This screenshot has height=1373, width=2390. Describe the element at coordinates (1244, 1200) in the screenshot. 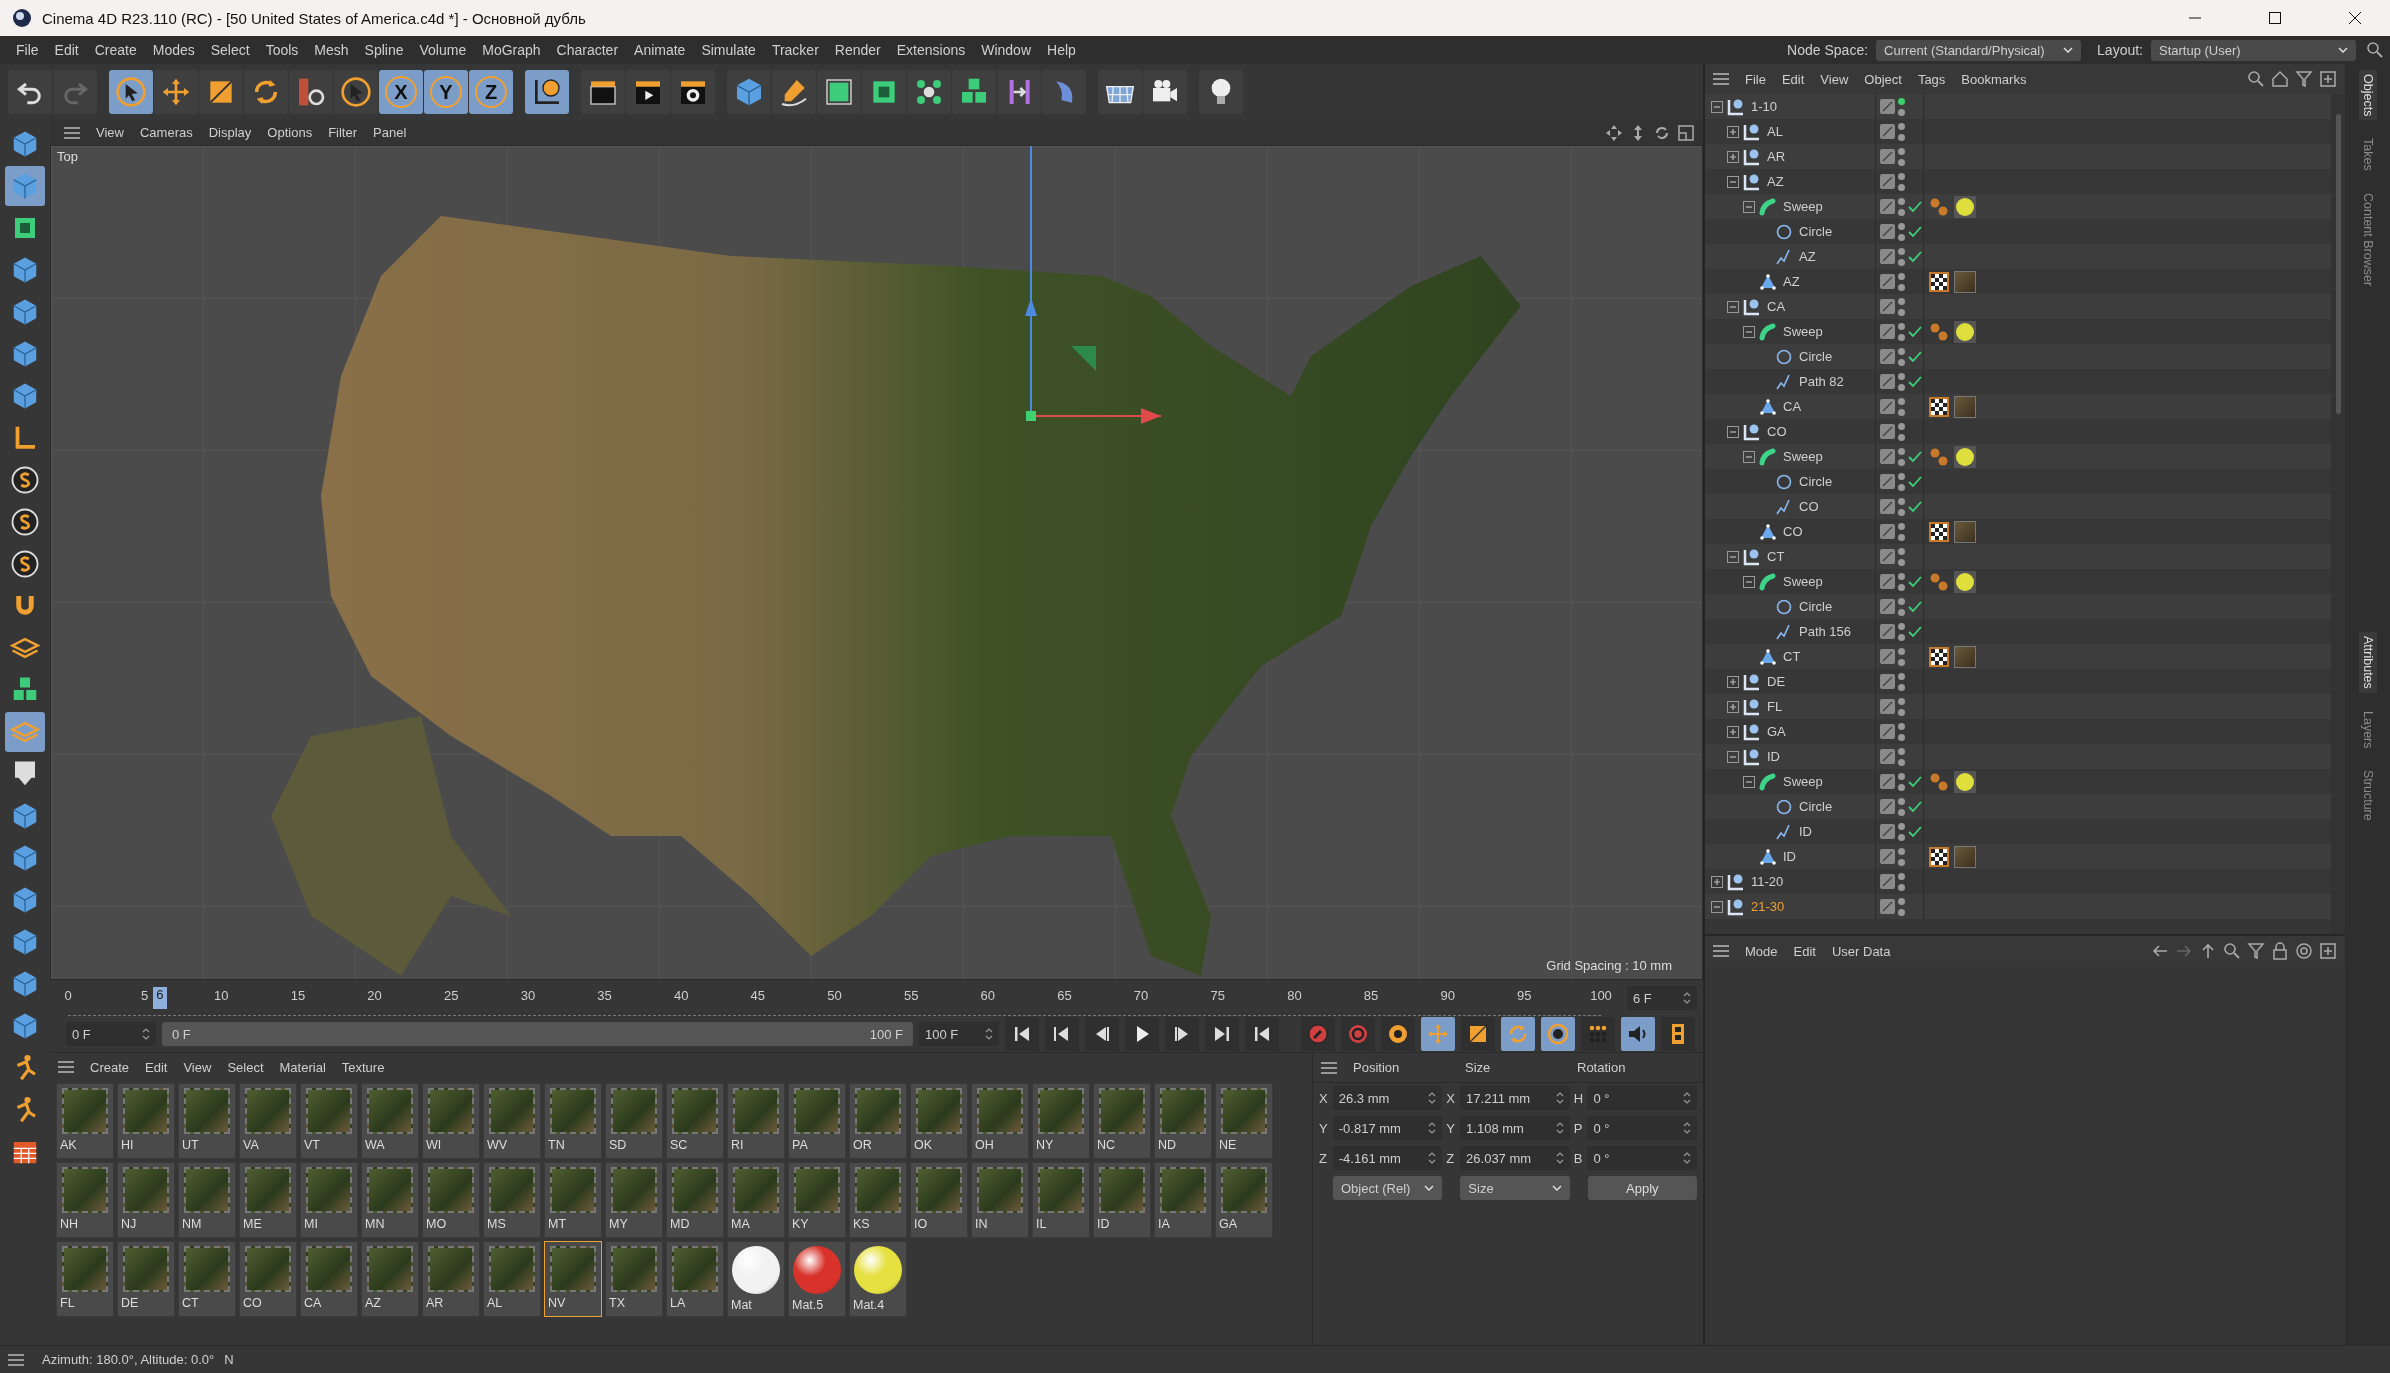

I see `swatch-tile: GA` at that location.